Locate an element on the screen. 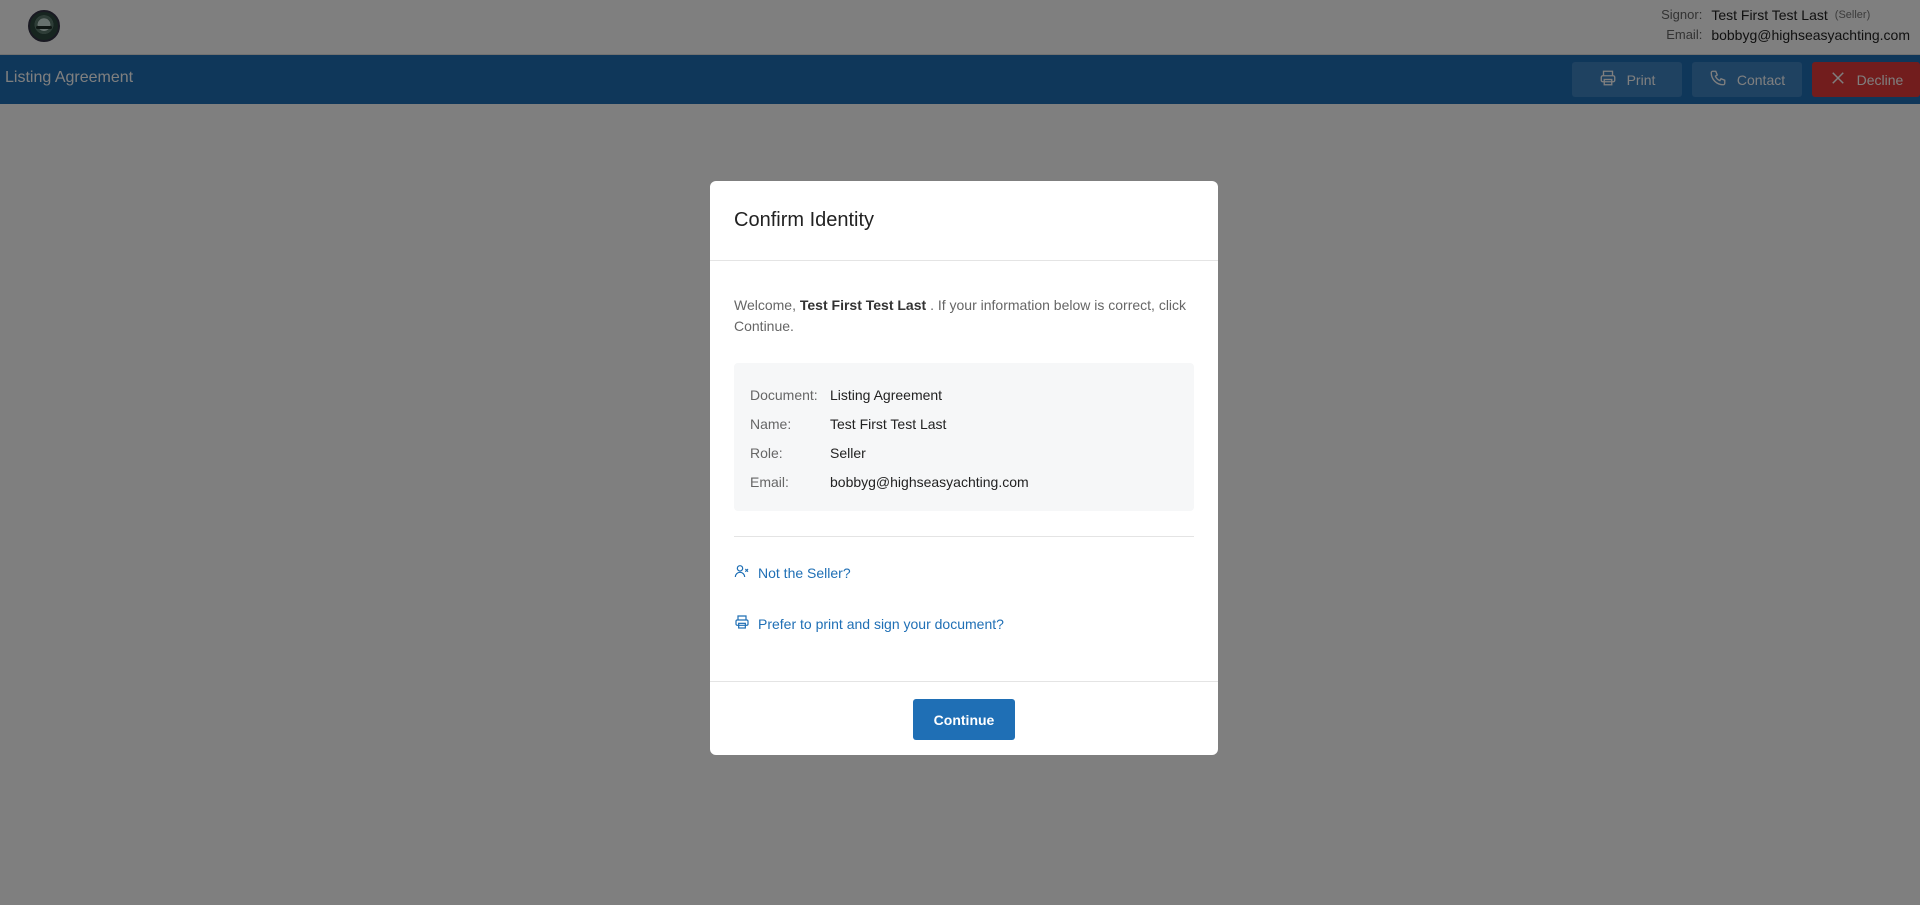 The height and width of the screenshot is (905, 1920). detail-row-role: Role: Seller is located at coordinates (964, 453).